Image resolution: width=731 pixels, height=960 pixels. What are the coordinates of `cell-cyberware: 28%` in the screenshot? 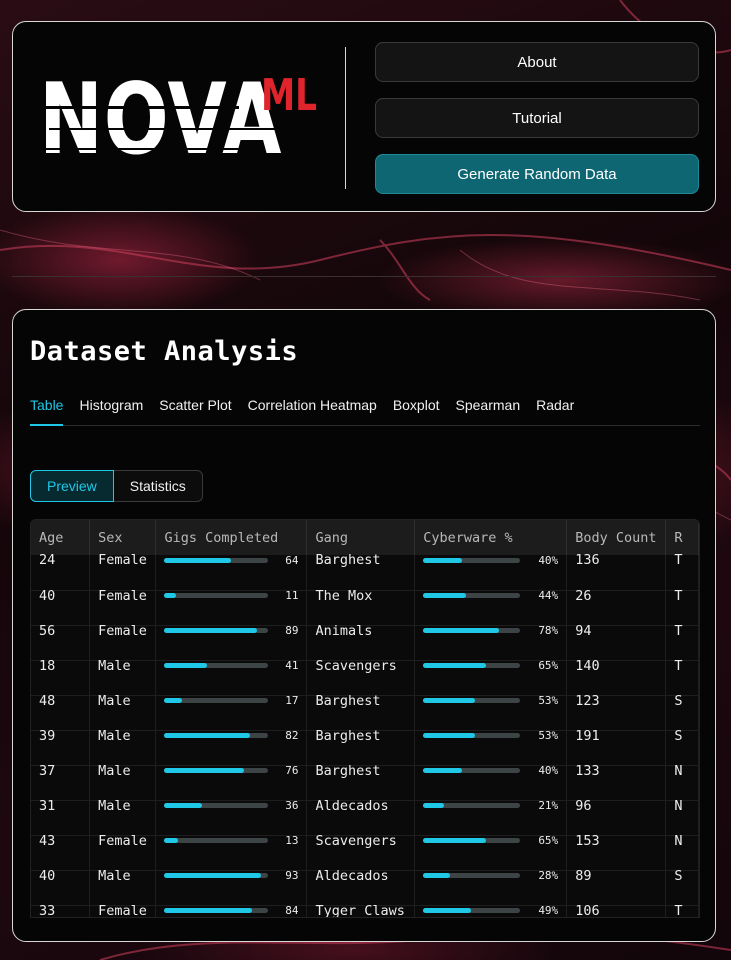 It's located at (491, 876).